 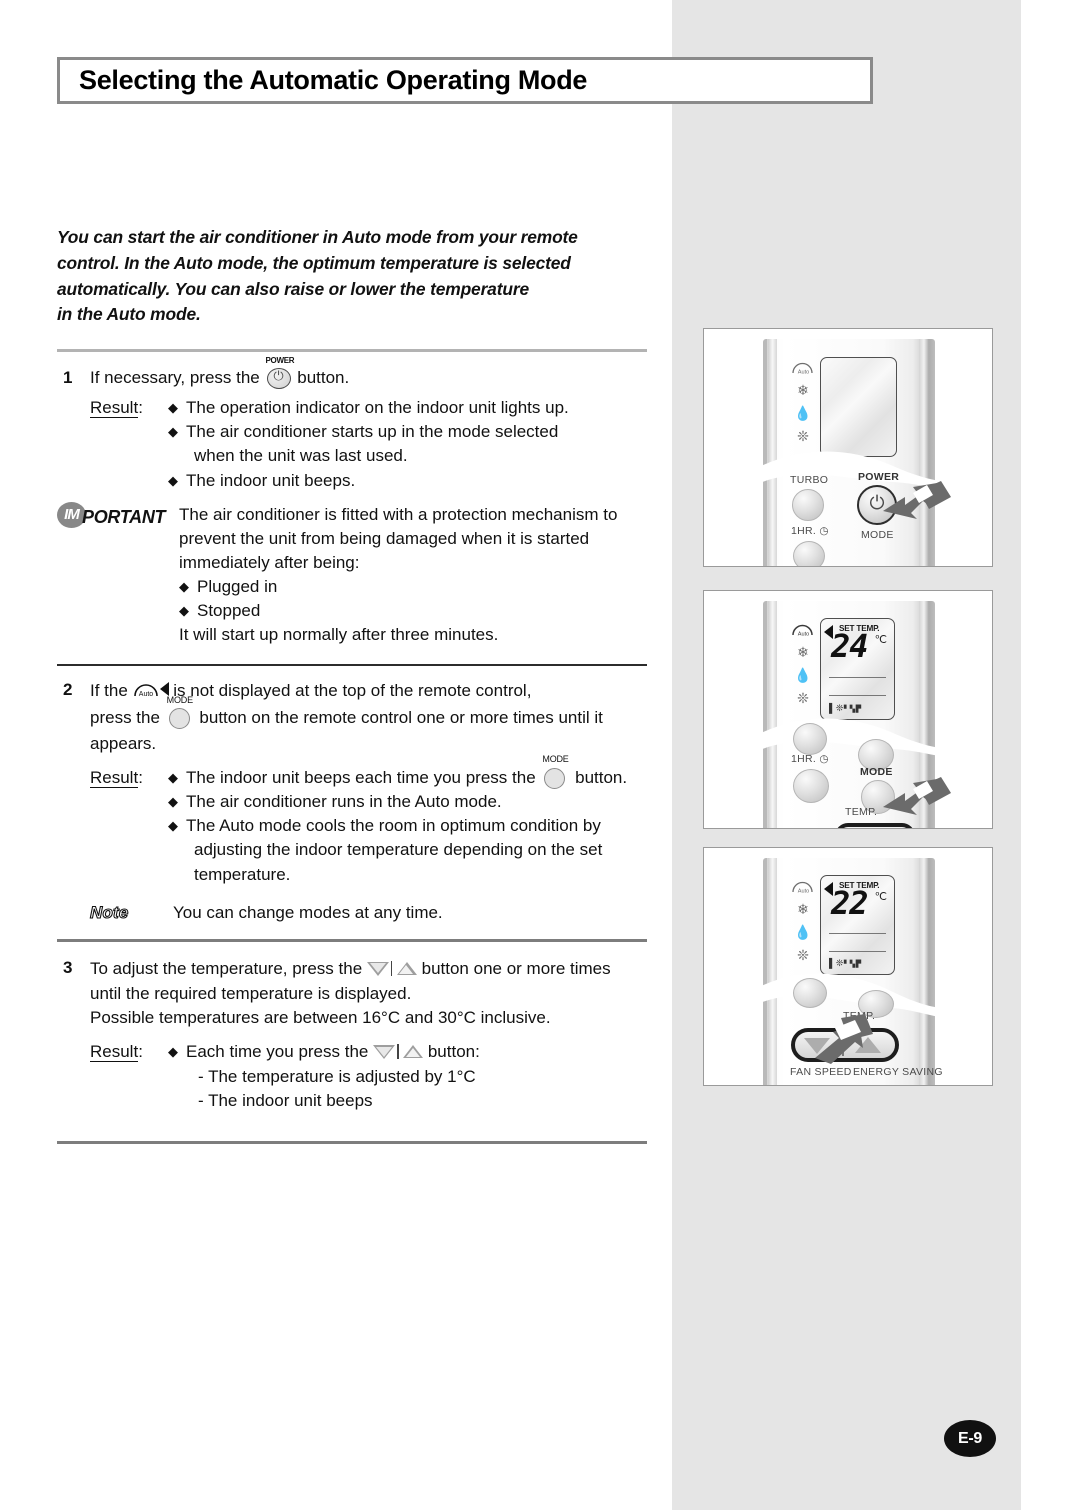 What do you see at coordinates (516, 968) in the screenshot?
I see `step-3-line-1-b: button one or more times` at bounding box center [516, 968].